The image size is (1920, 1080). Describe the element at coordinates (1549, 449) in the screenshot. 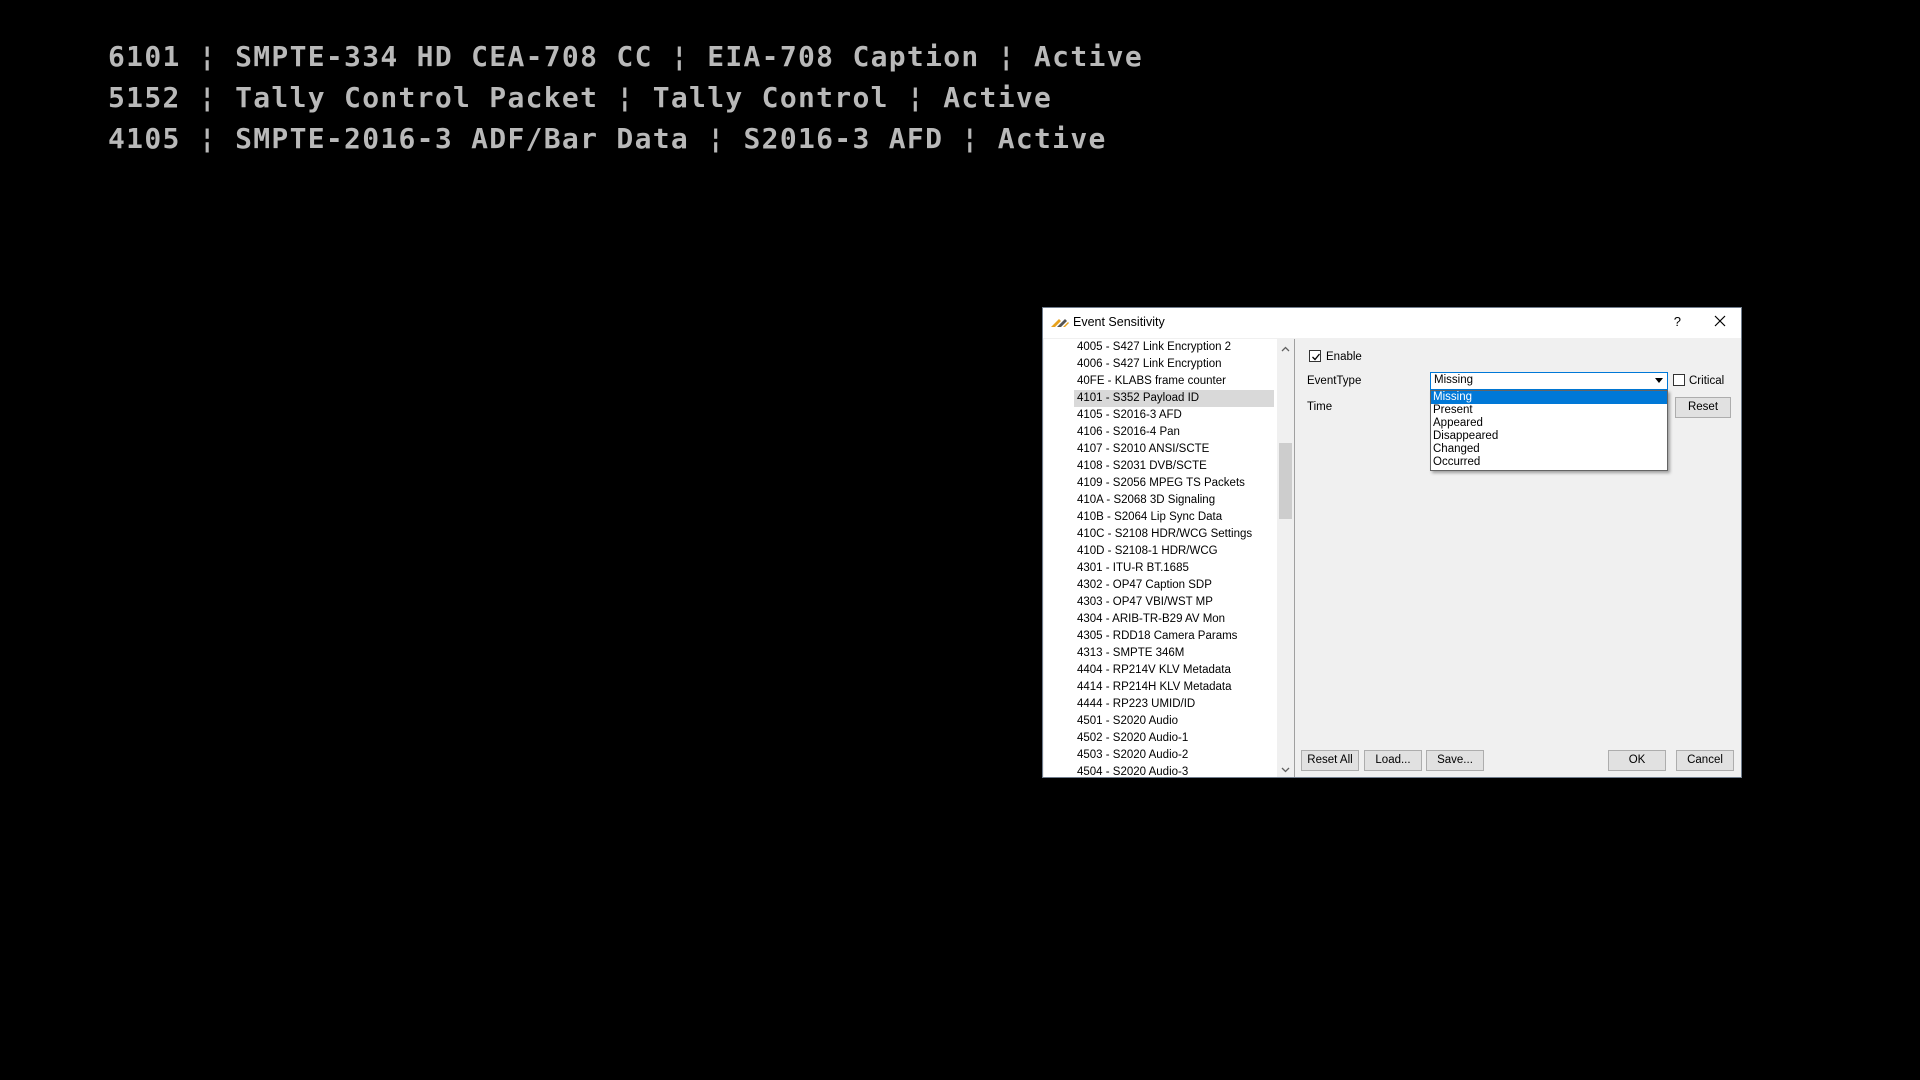

I see `dropdown-option: Changed` at that location.